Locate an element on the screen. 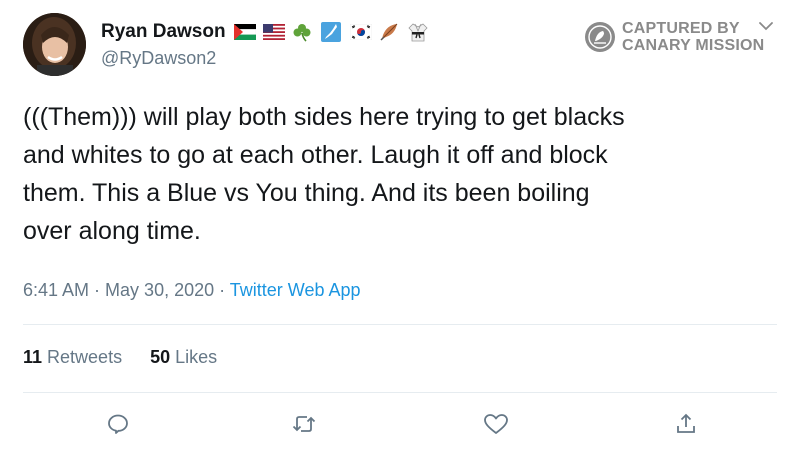 The image size is (800, 454). avatar is located at coordinates (54, 44).